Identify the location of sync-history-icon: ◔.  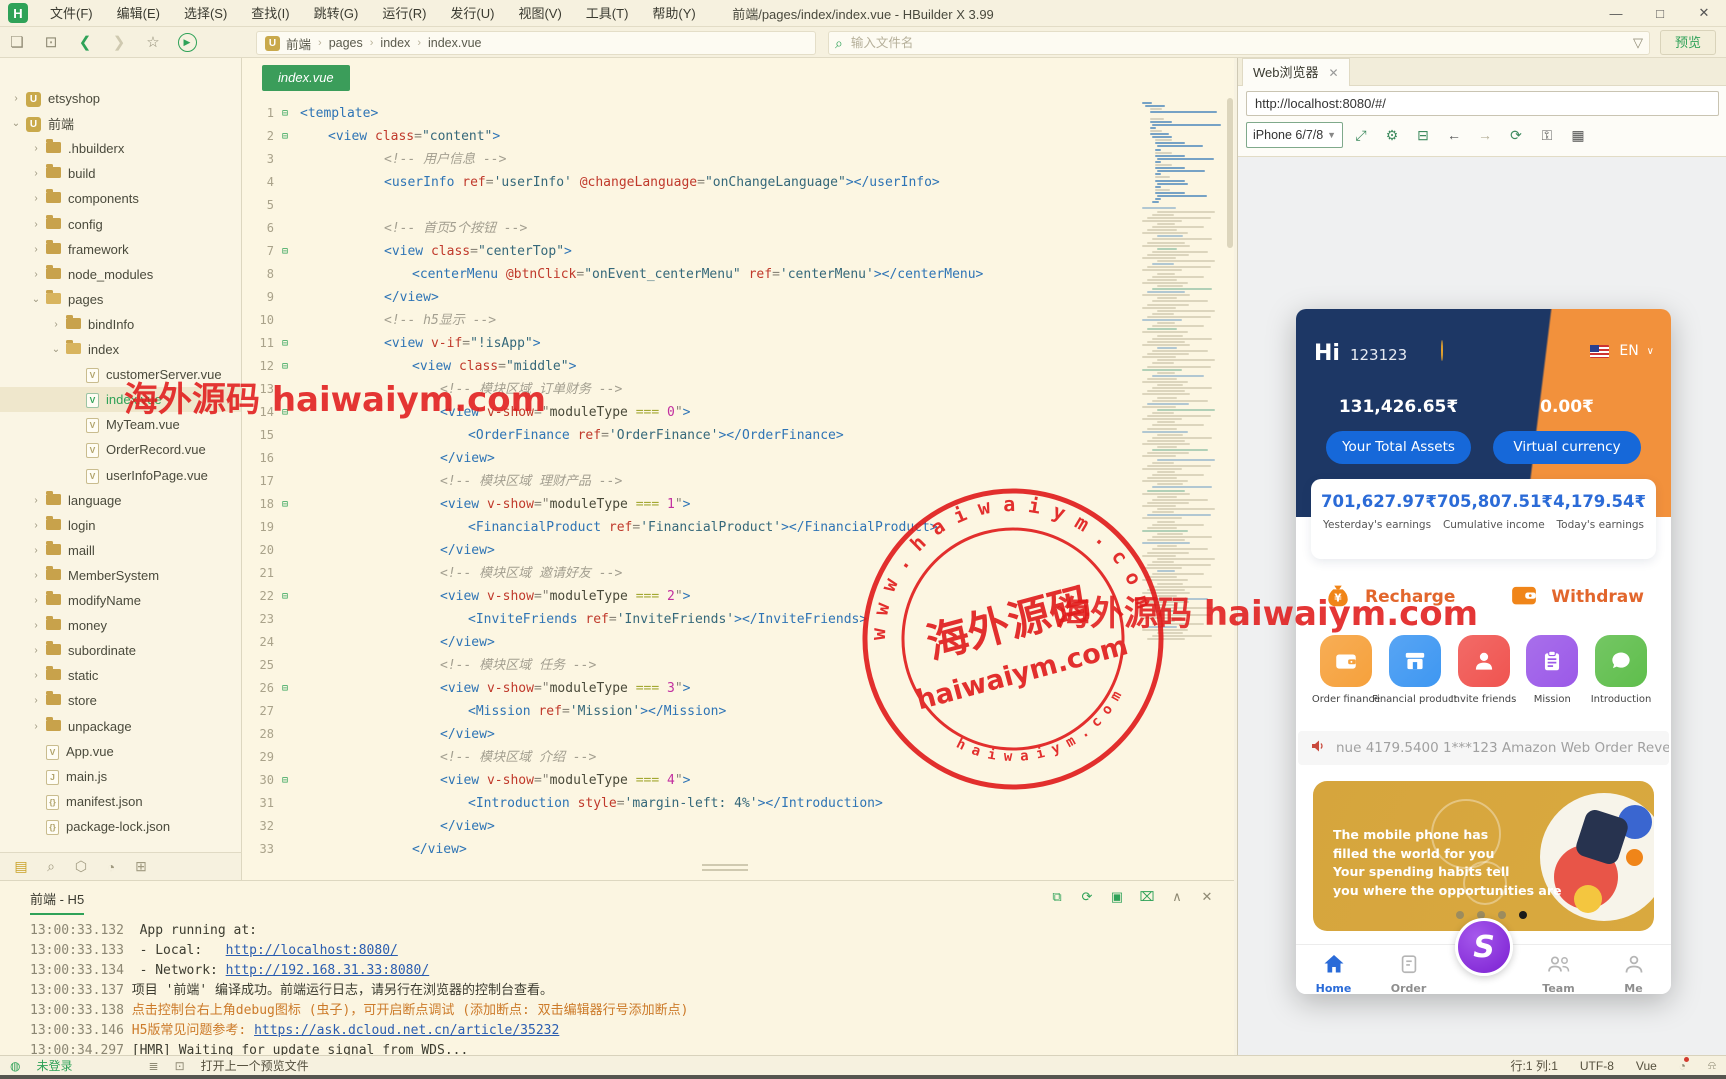
(1684, 1064).